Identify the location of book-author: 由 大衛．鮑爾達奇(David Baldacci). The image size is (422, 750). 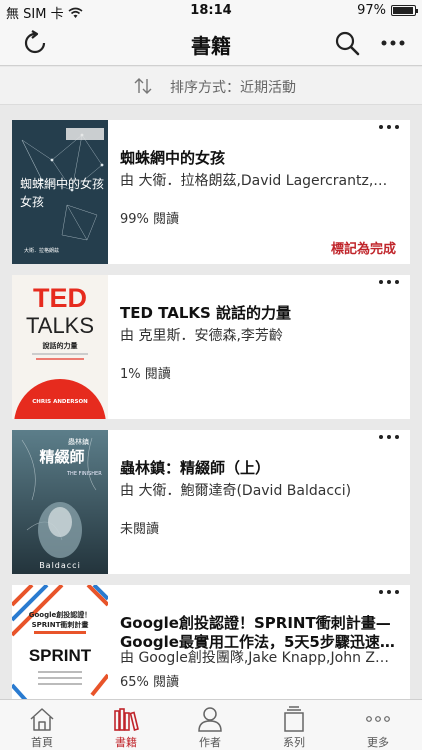
(236, 491).